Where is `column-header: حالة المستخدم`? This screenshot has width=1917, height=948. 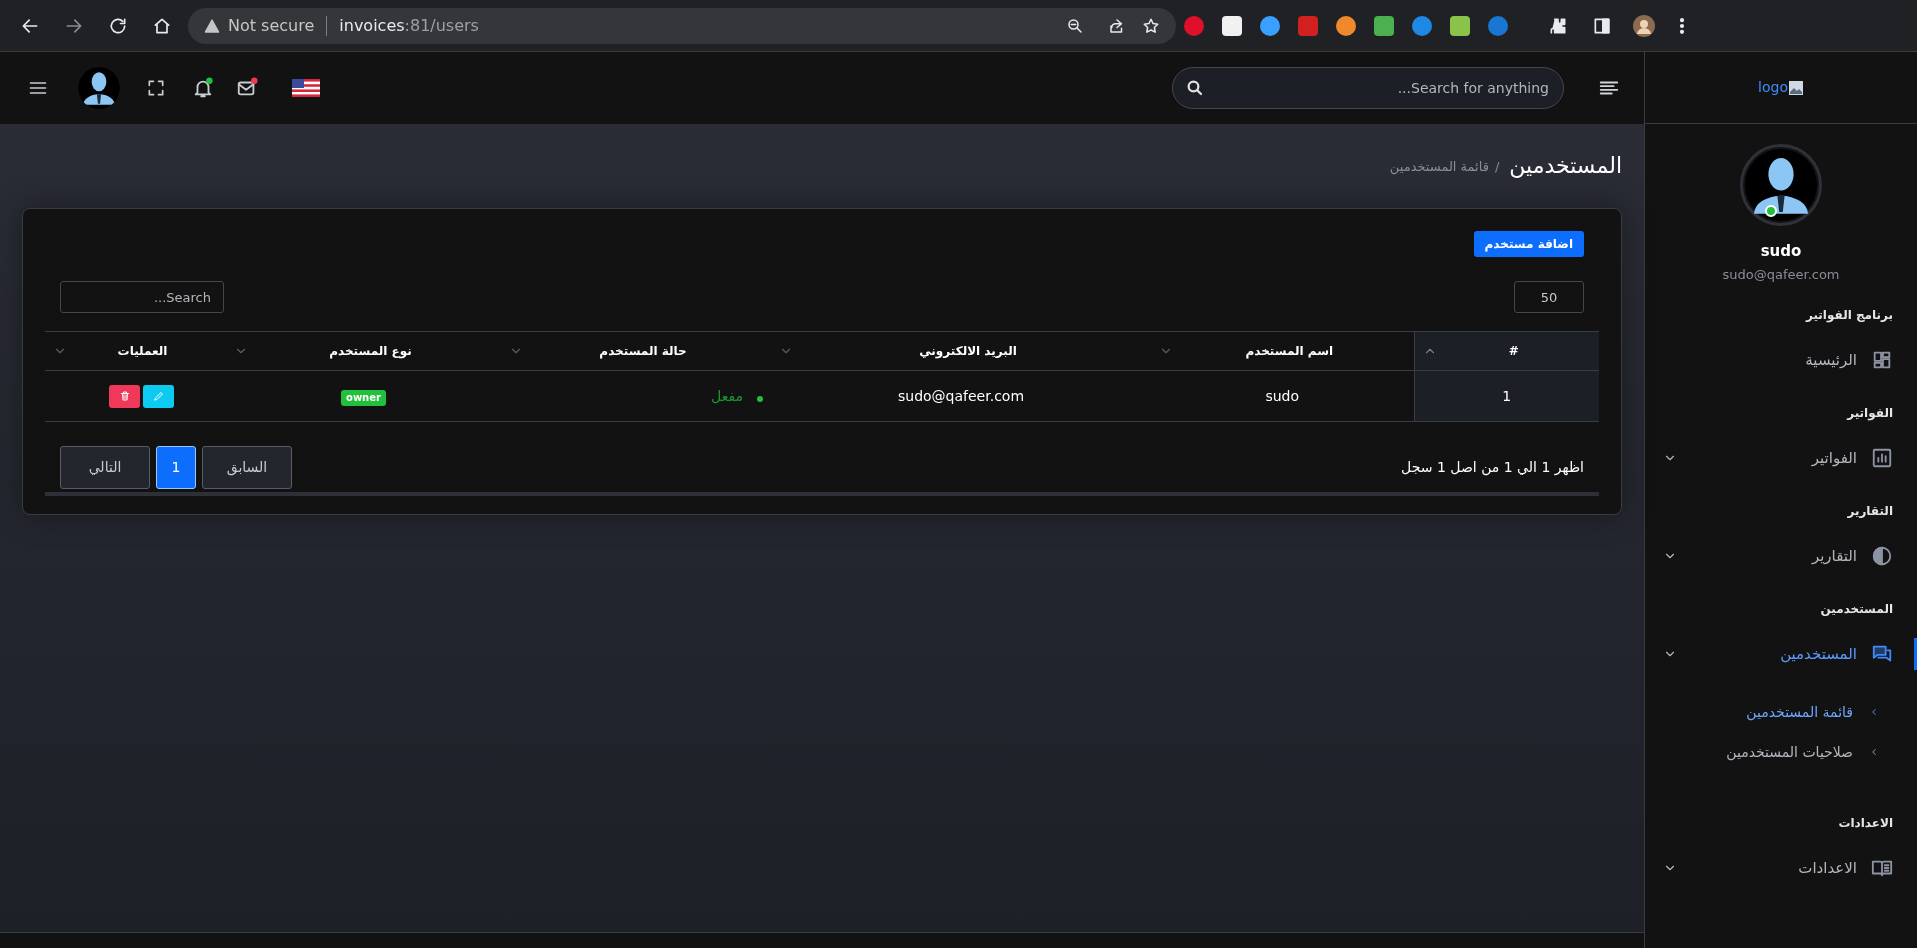 column-header: حالة المستخدم is located at coordinates (636, 351).